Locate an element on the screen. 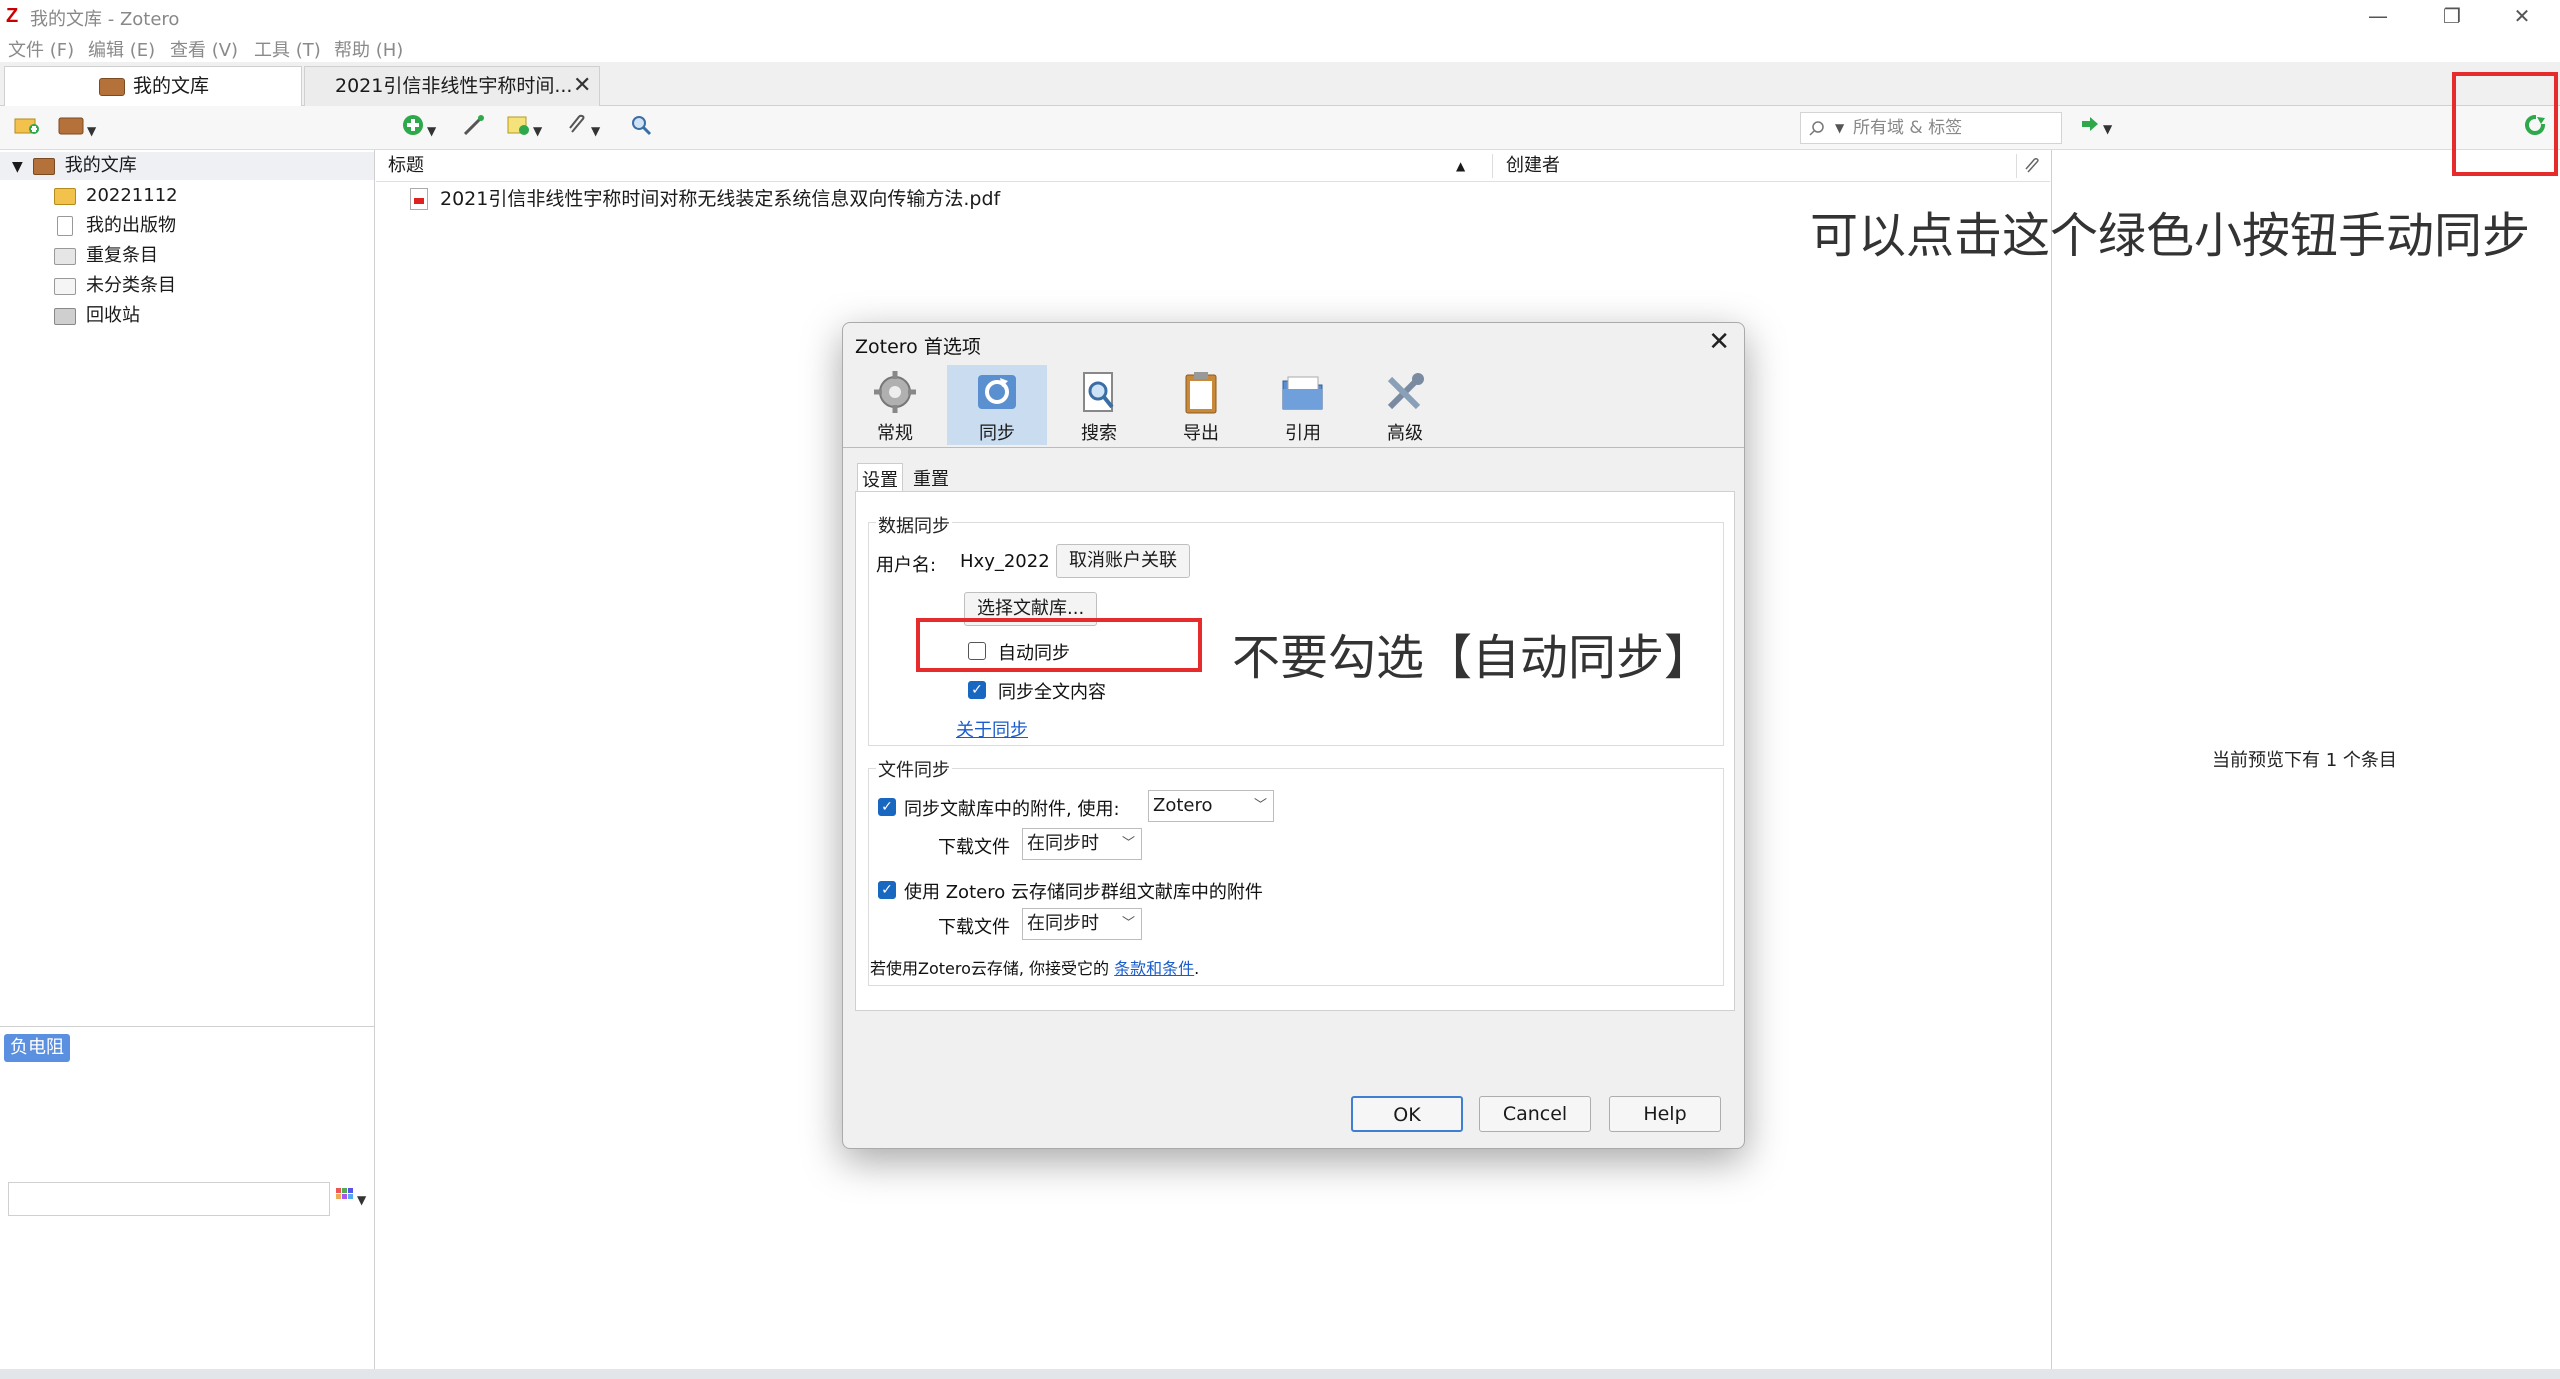 The height and width of the screenshot is (1379, 2560). restore-button: ❐ is located at coordinates (2452, 16).